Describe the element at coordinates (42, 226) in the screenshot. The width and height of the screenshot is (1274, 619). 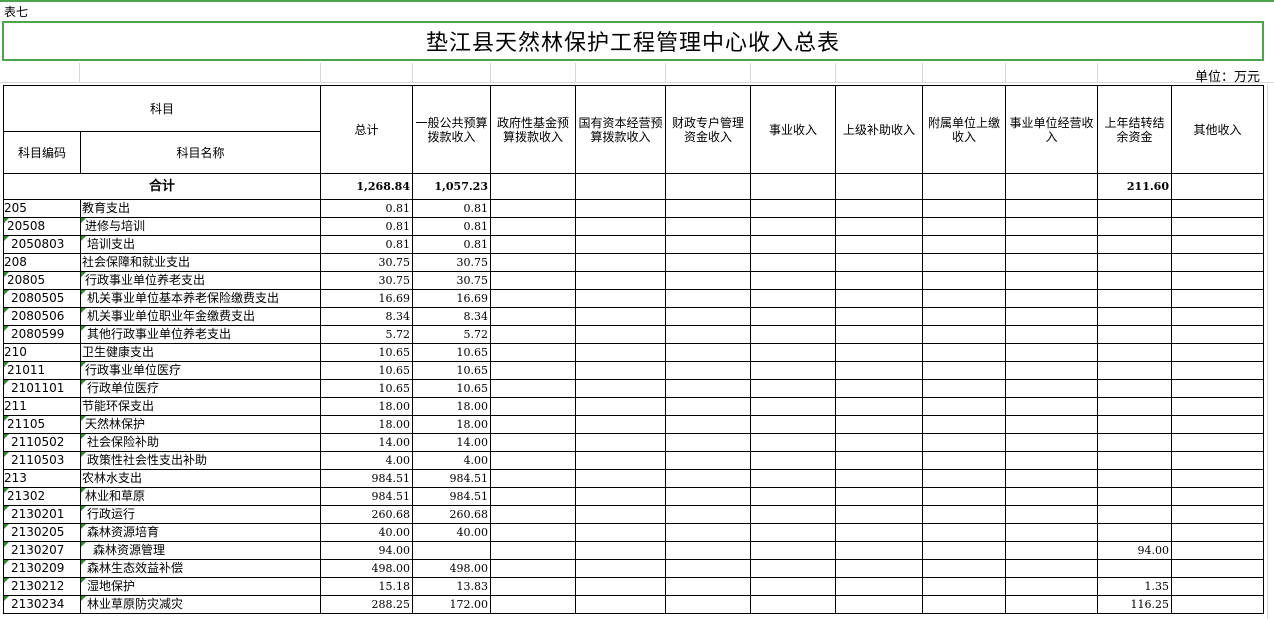
I see `subject-code: 20508` at that location.